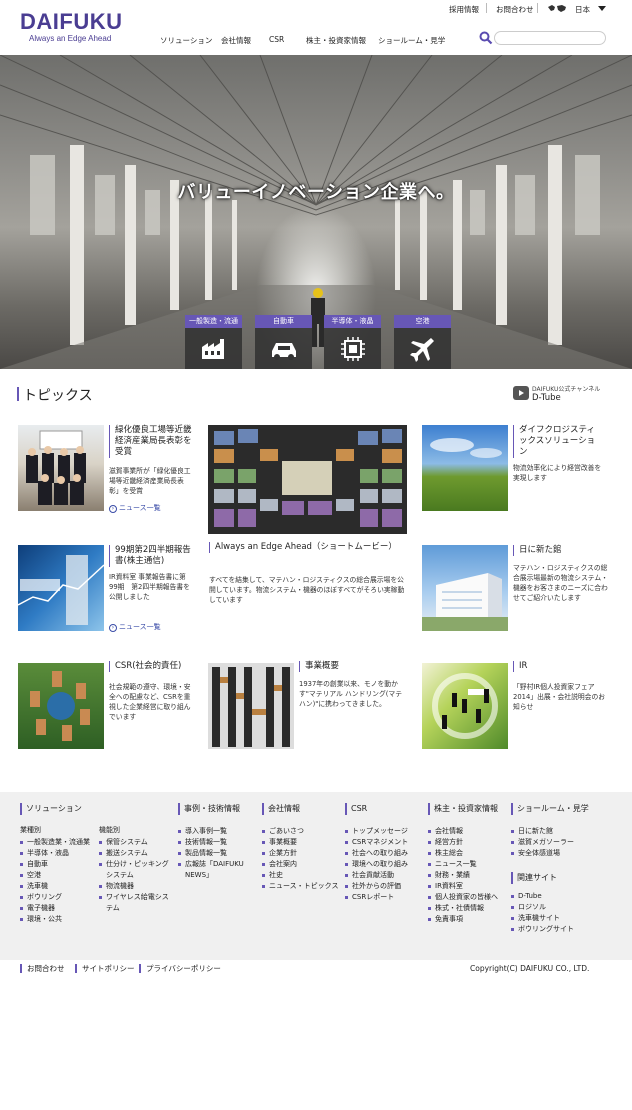 This screenshot has height=1110, width=632. I want to click on footer-link: 洗車機サイト, so click(561, 918).